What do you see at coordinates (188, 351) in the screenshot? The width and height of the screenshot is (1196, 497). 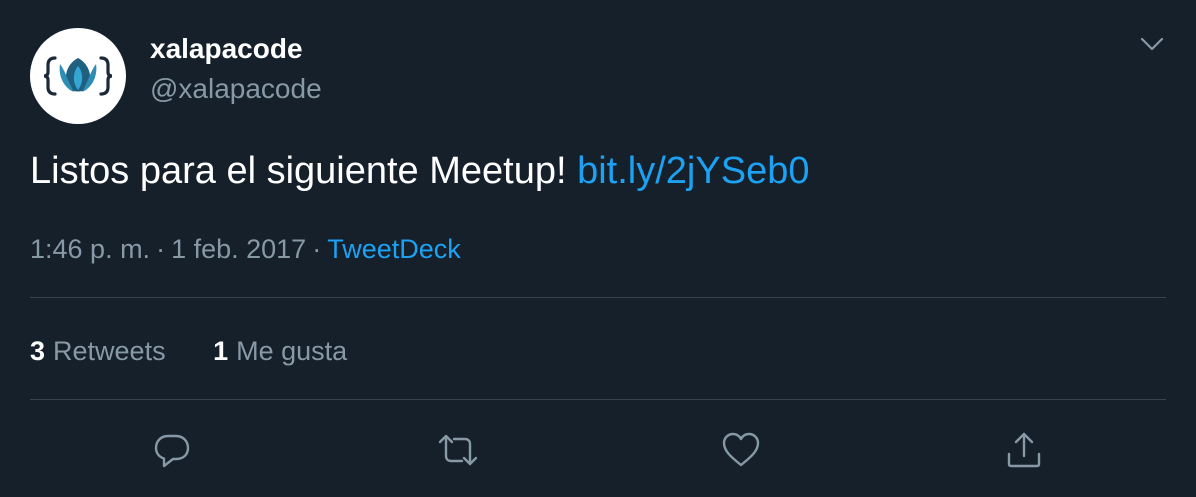 I see `tweet-stats: 3 Retweets 1 Me gusta` at bounding box center [188, 351].